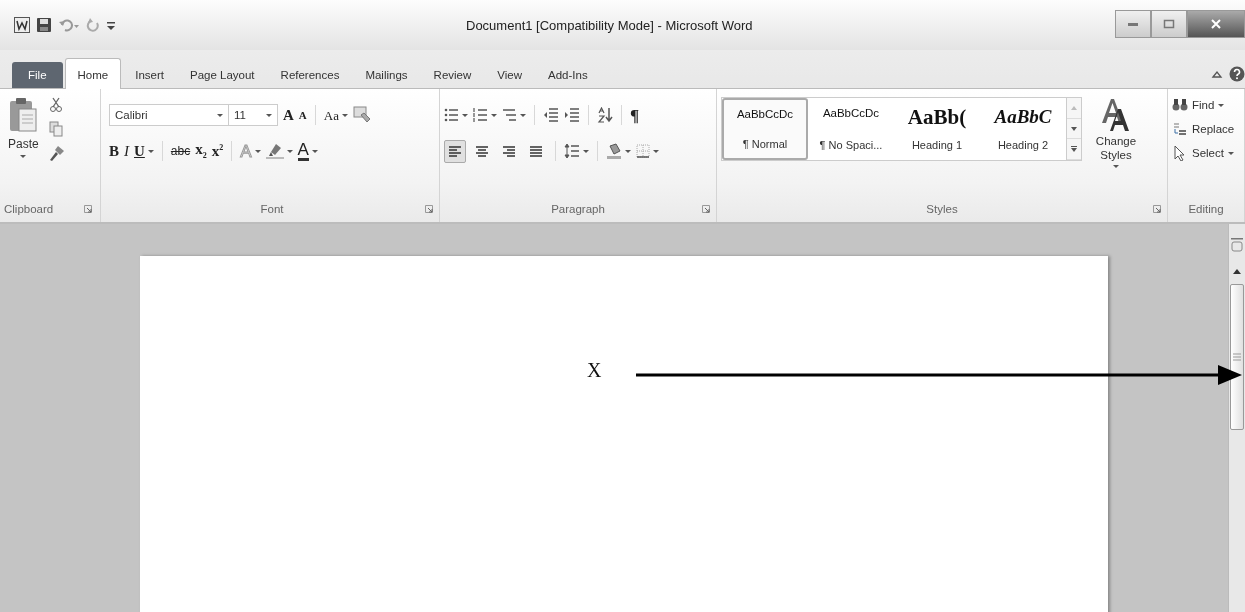 This screenshot has height=612, width=1245. I want to click on minimize-icon, so click(1133, 24).